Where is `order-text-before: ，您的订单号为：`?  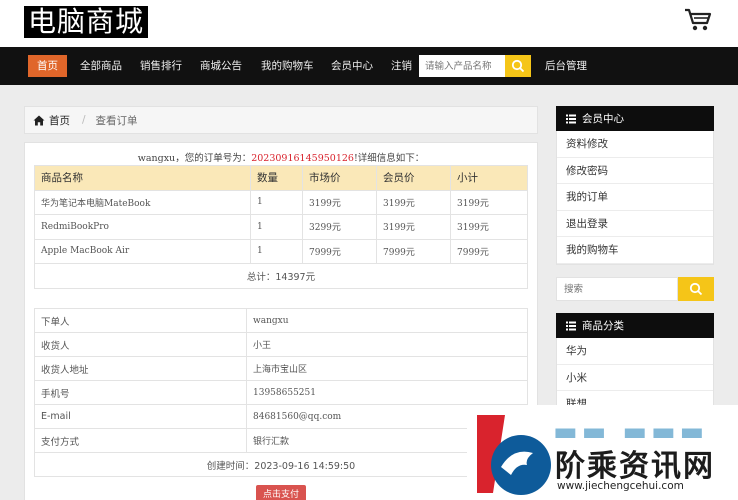 order-text-before: ，您的订单号为： is located at coordinates (213, 158).